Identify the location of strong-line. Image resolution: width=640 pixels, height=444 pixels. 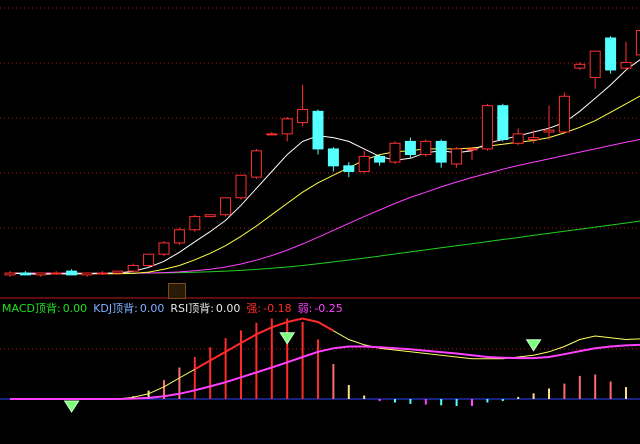
(264, 344).